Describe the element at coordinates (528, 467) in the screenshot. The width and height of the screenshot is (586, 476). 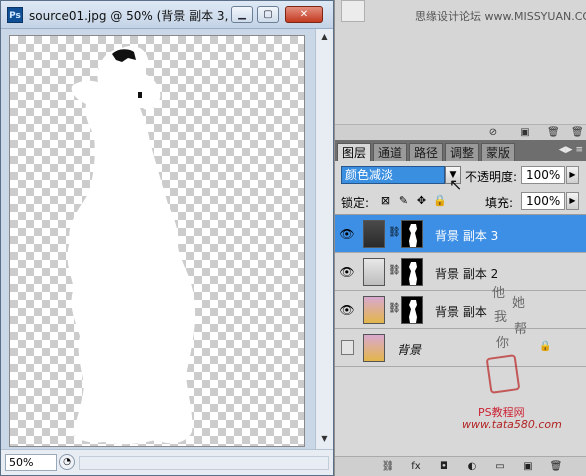
I see `new-layer-icon: ▣` at that location.